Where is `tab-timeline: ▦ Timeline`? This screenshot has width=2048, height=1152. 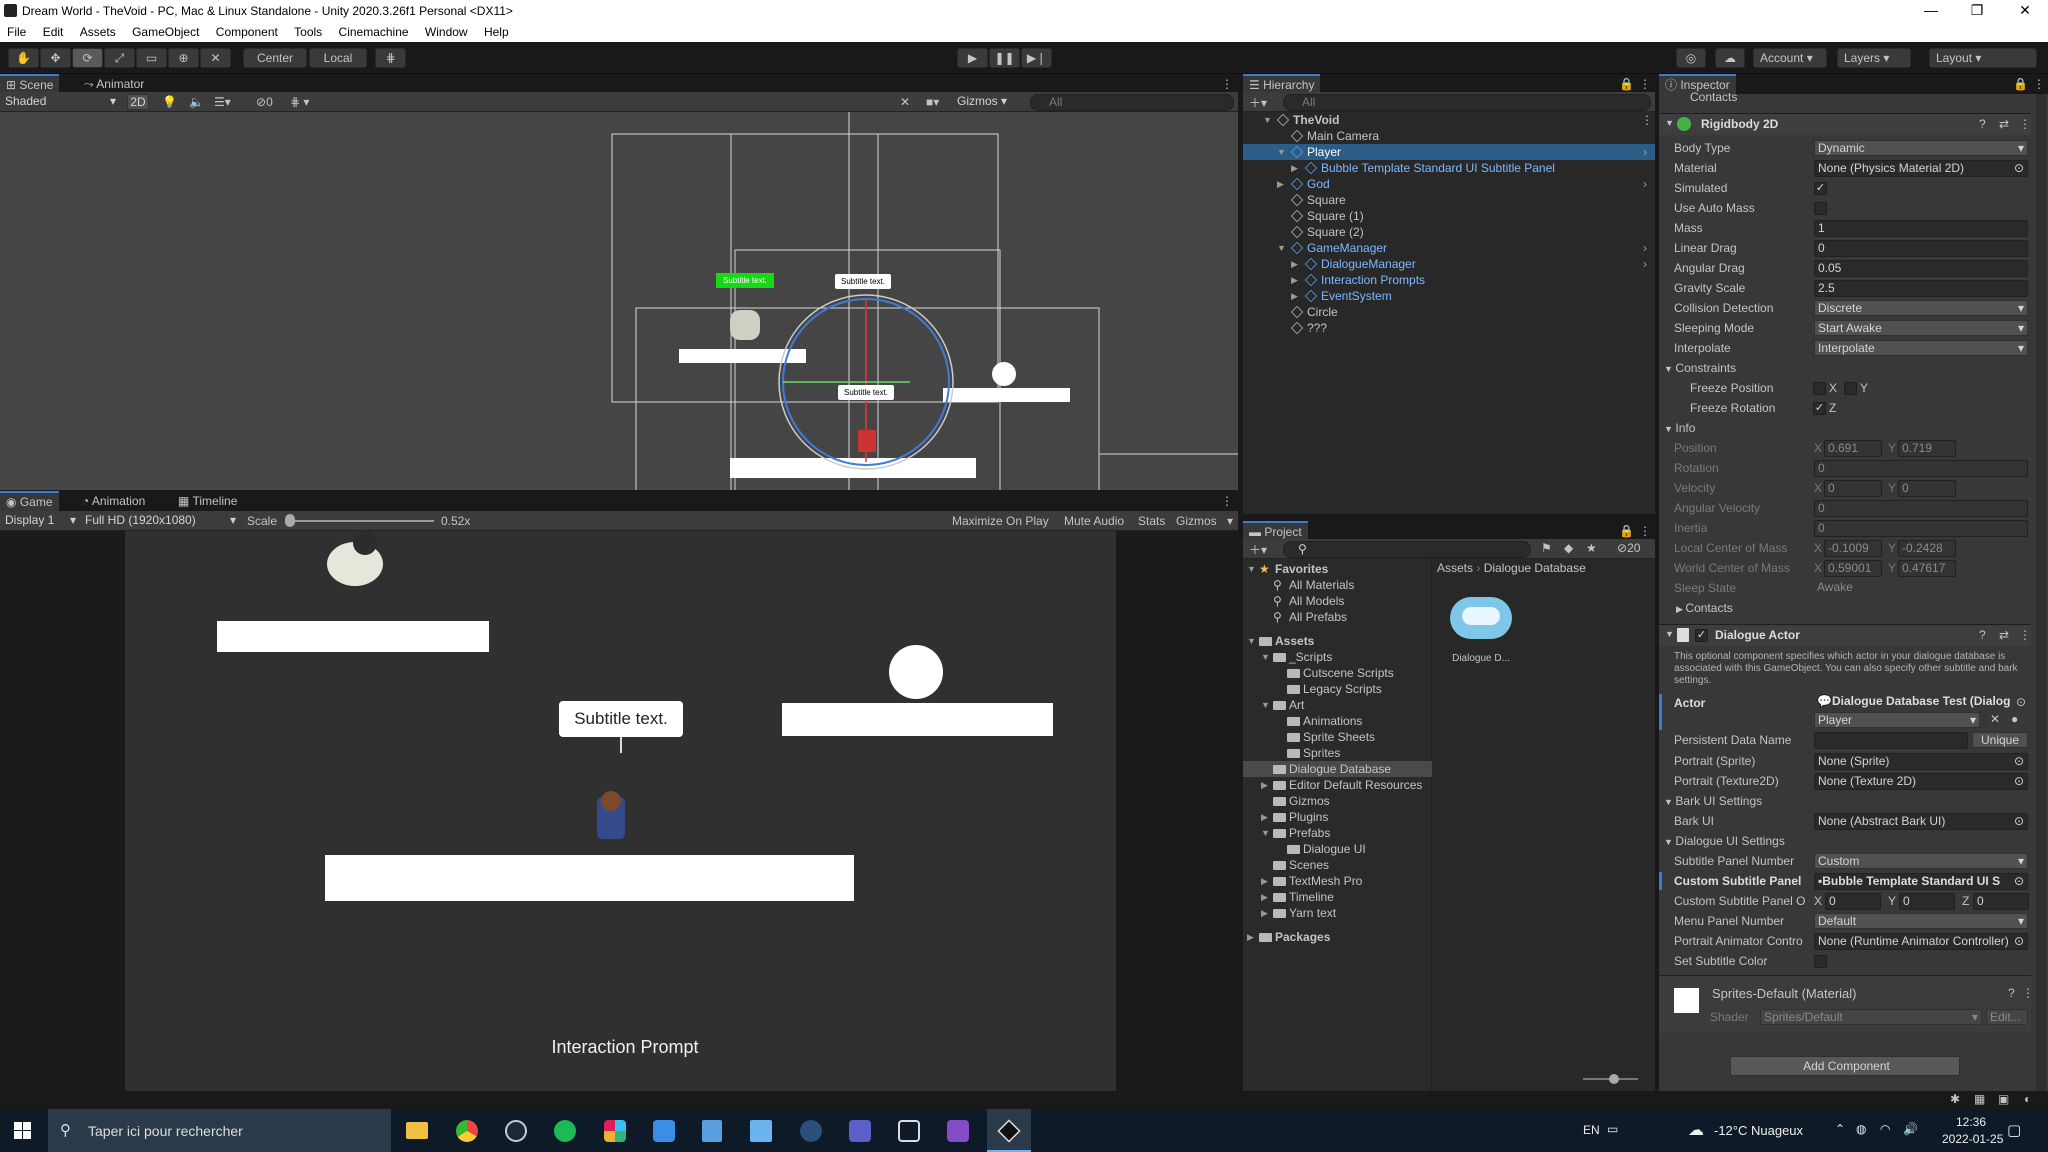 tab-timeline: ▦ Timeline is located at coordinates (207, 501).